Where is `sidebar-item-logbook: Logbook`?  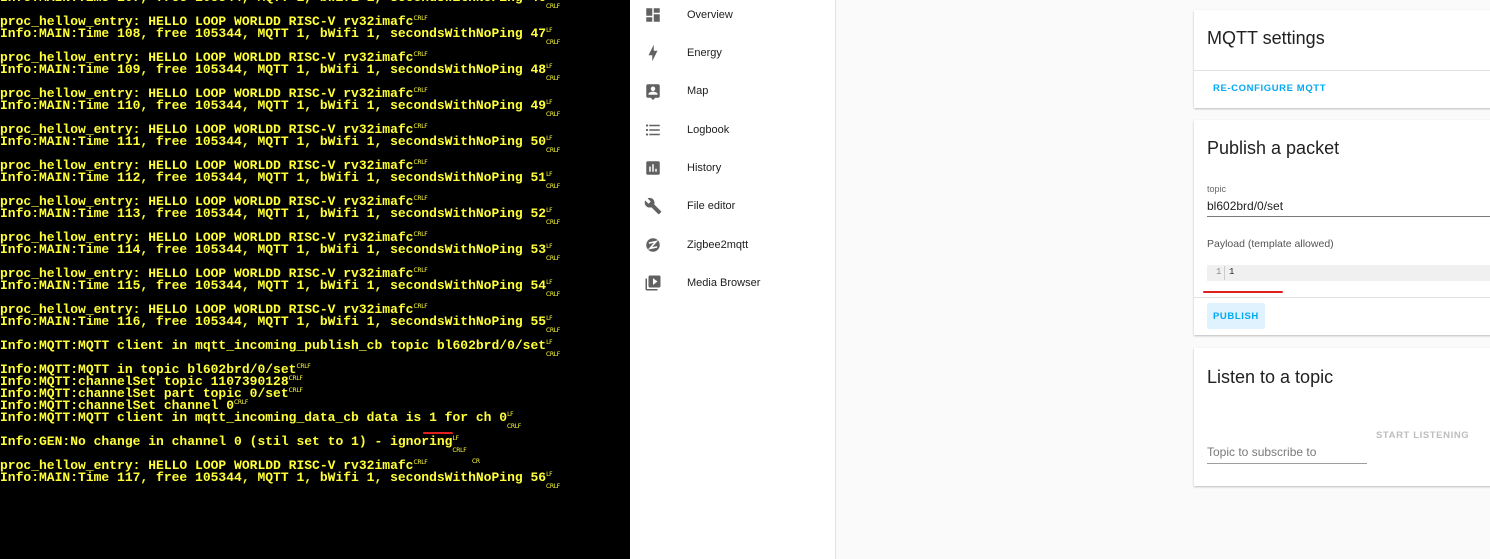 sidebar-item-logbook: Logbook is located at coordinates (732, 138).